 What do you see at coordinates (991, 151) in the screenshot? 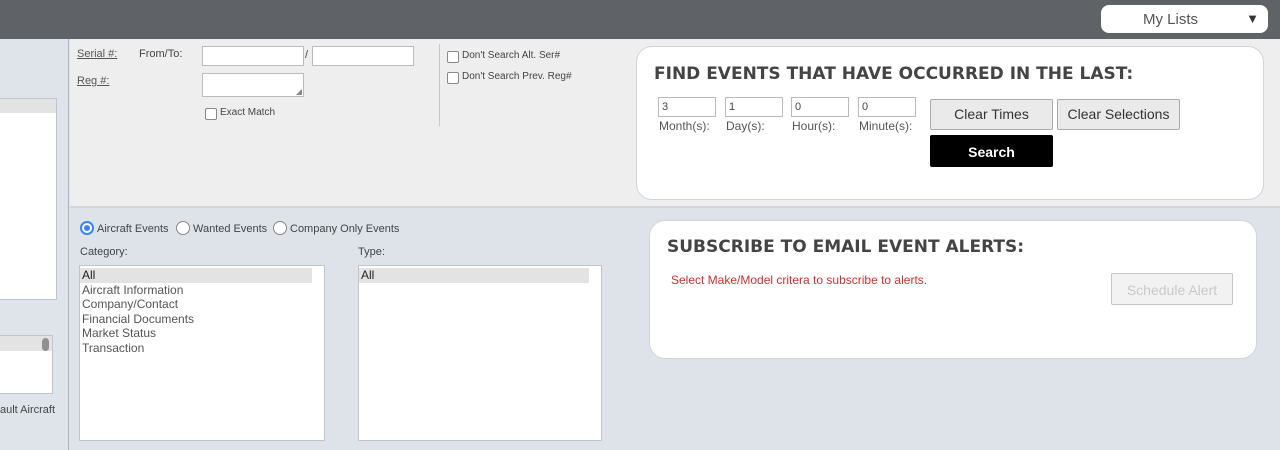
I see `search-button: Search` at bounding box center [991, 151].